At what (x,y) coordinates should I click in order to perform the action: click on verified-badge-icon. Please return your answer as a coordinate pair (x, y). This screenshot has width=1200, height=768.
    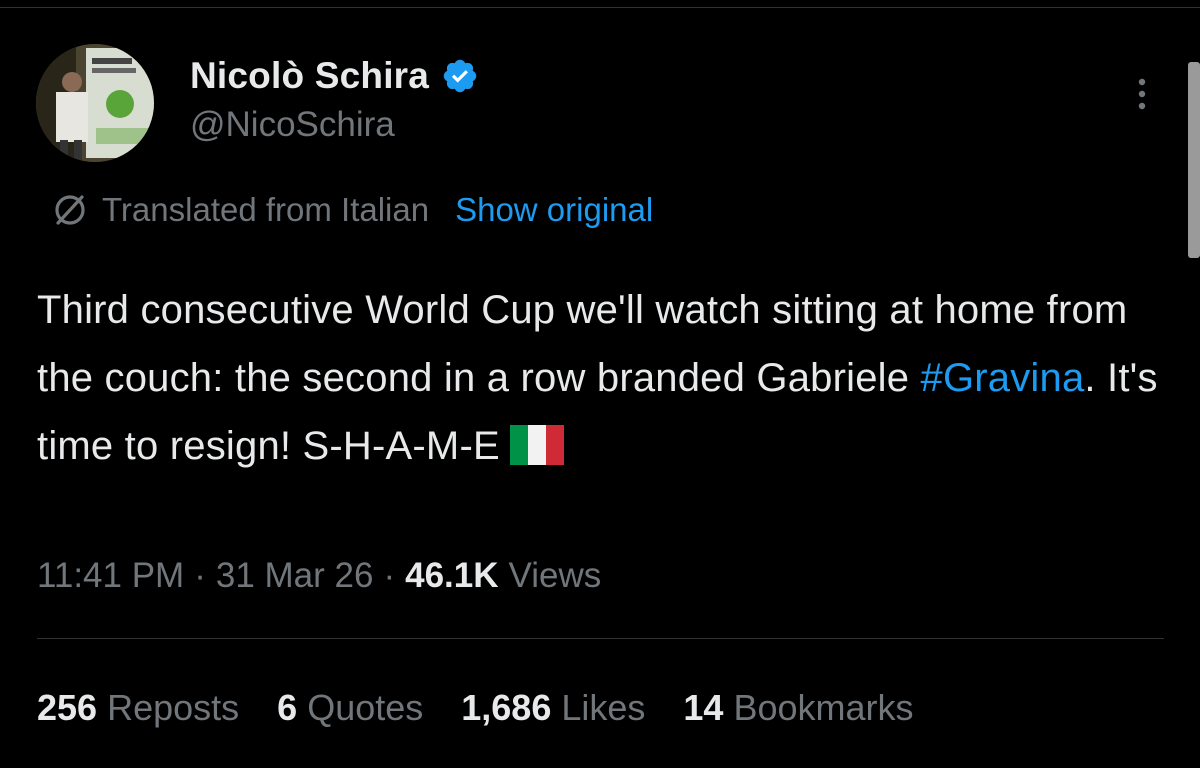
    Looking at the image, I should click on (460, 76).